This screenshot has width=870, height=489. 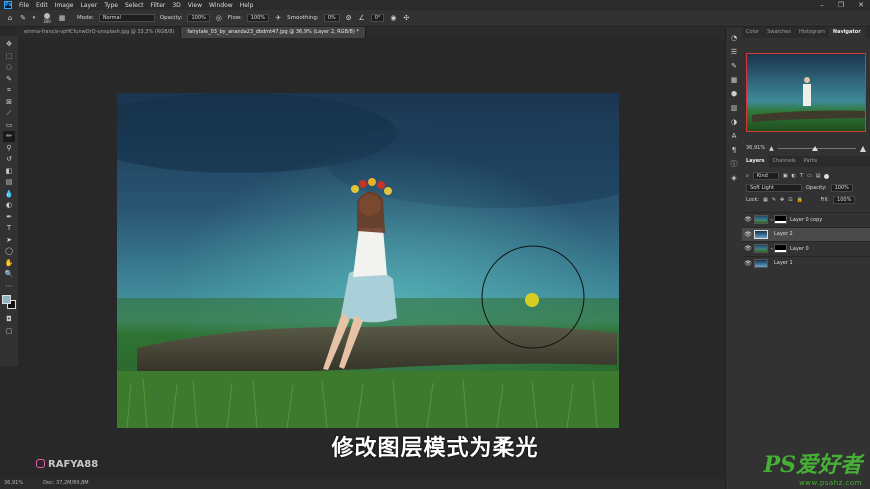 What do you see at coordinates (861, 5) in the screenshot?
I see `close-icon: ✕` at bounding box center [861, 5].